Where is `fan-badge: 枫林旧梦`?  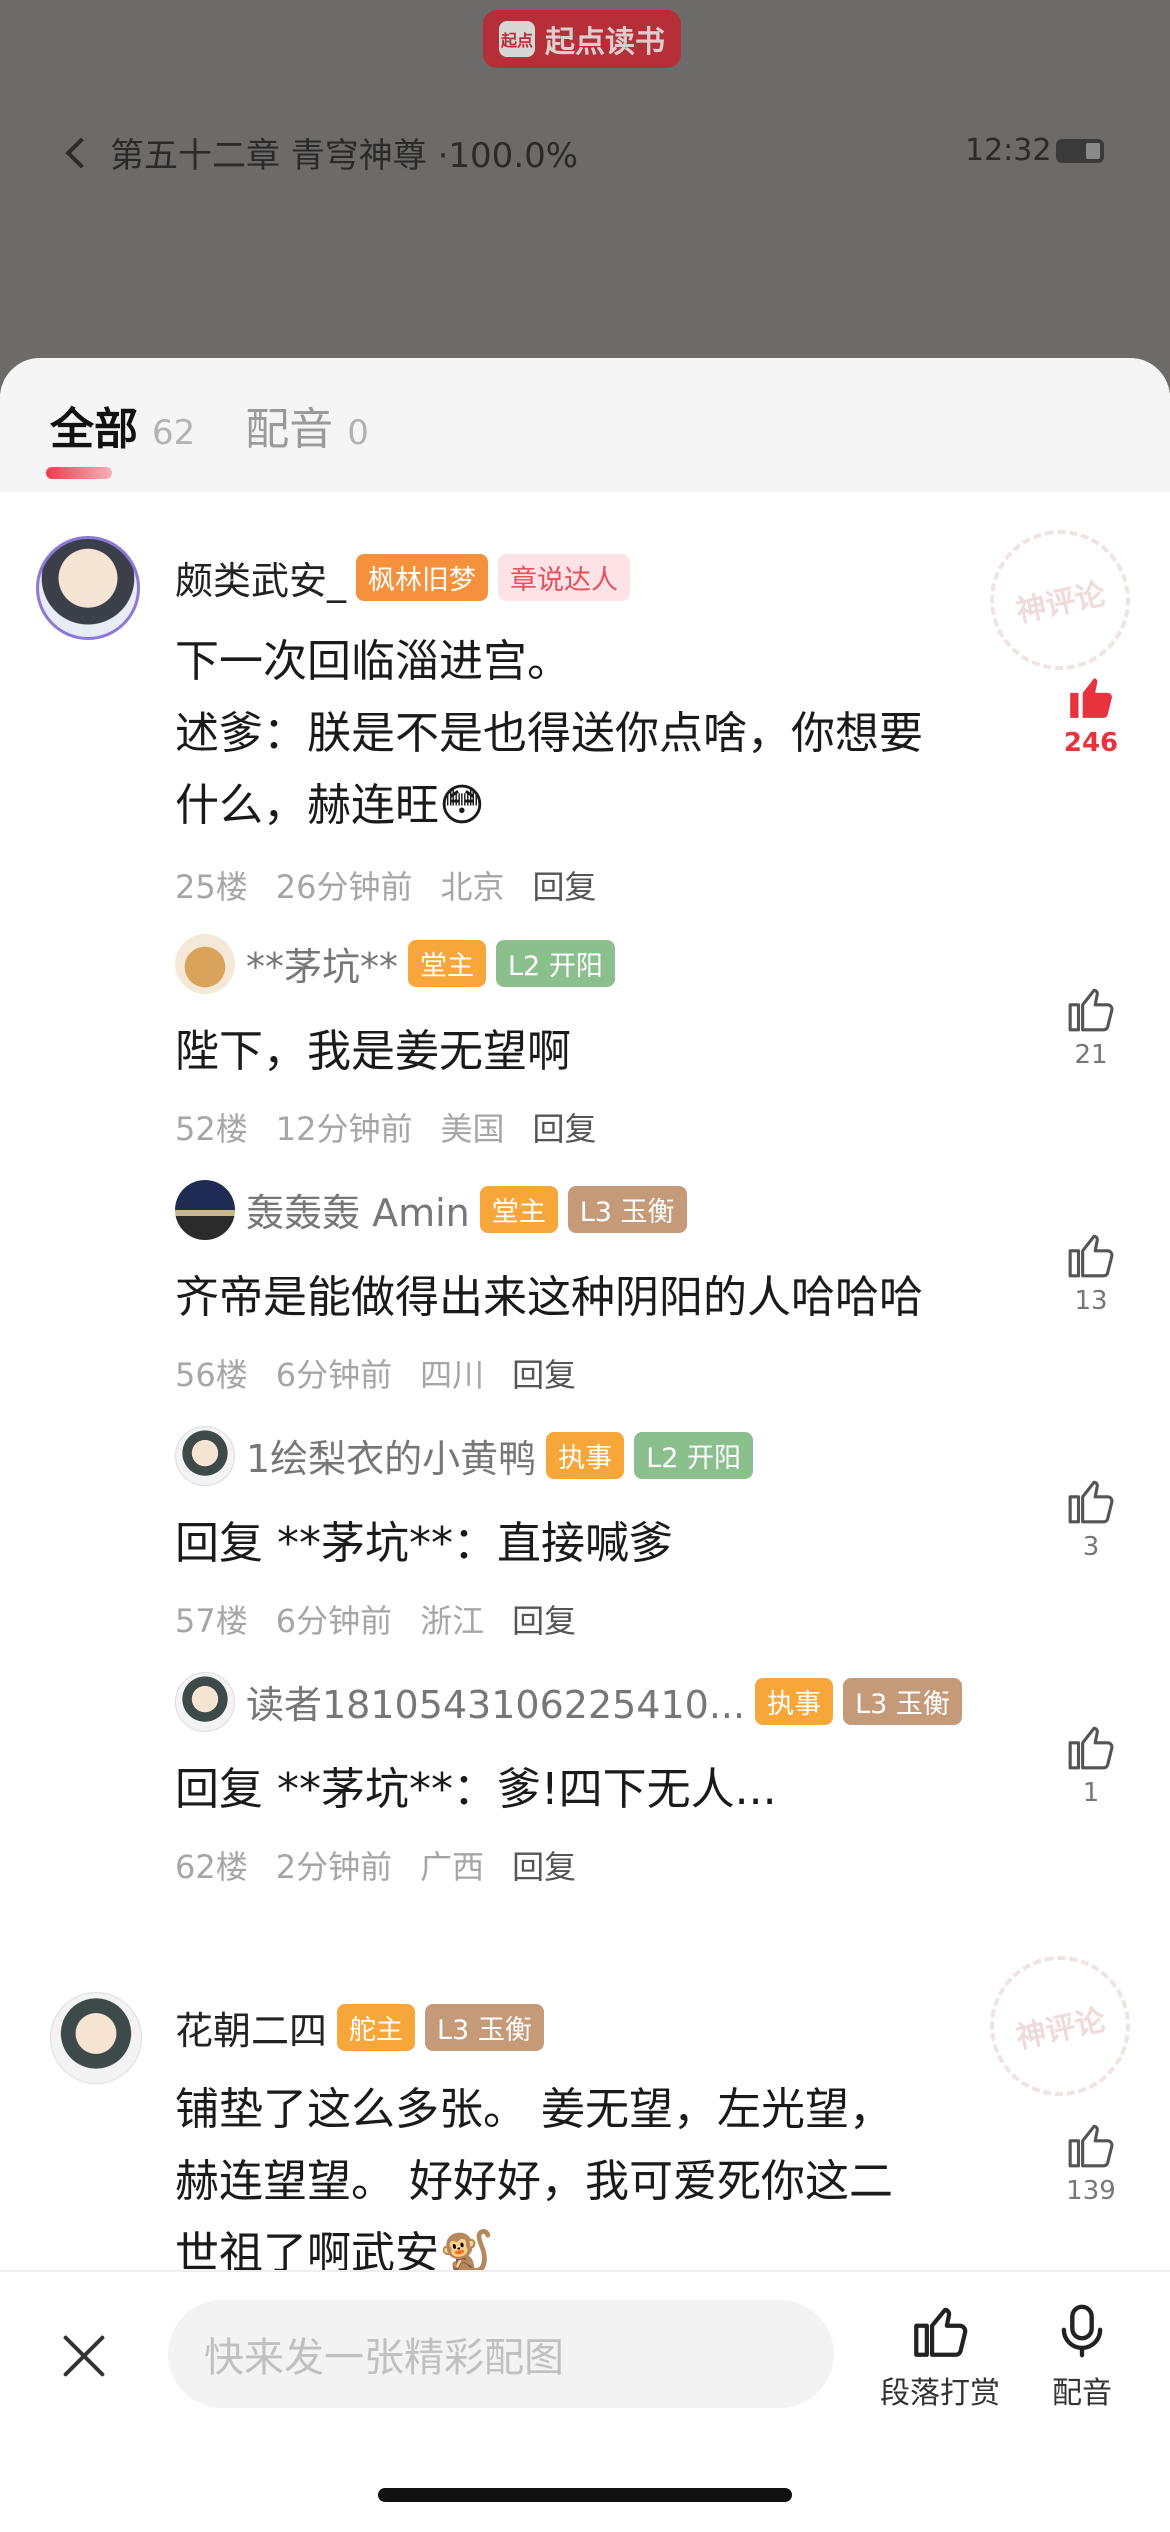 fan-badge: 枫林旧梦 is located at coordinates (422, 577).